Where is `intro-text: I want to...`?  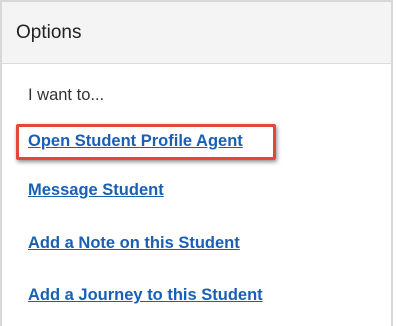 intro-text: I want to... is located at coordinates (66, 95).